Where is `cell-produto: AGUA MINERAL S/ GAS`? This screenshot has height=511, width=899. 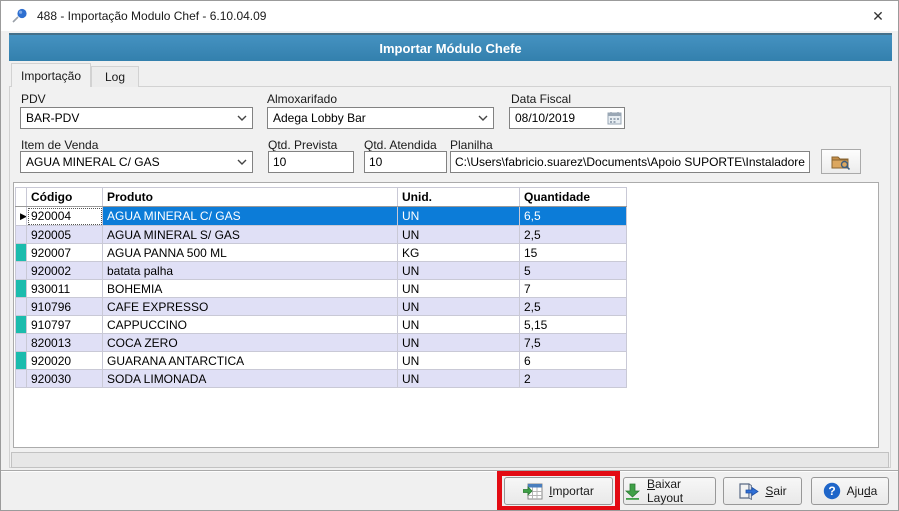 cell-produto: AGUA MINERAL S/ GAS is located at coordinates (250, 234).